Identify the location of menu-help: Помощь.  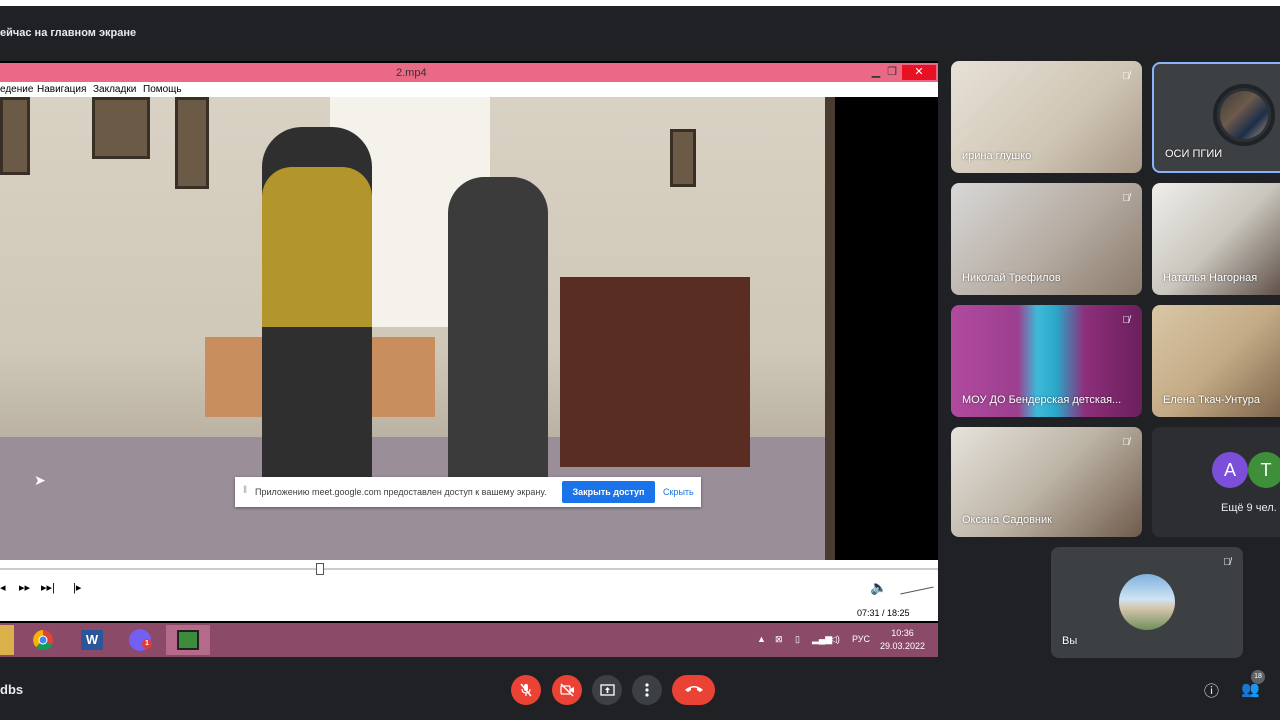
(162, 89).